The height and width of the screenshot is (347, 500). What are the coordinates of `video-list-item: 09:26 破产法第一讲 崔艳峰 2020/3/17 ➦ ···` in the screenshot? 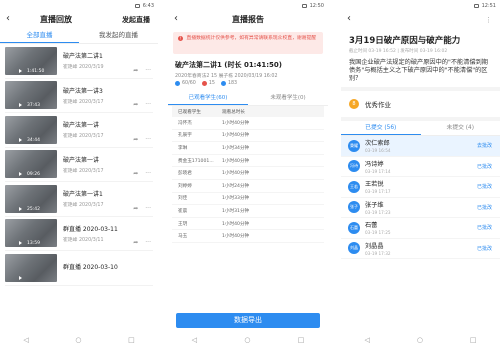 It's located at (79, 165).